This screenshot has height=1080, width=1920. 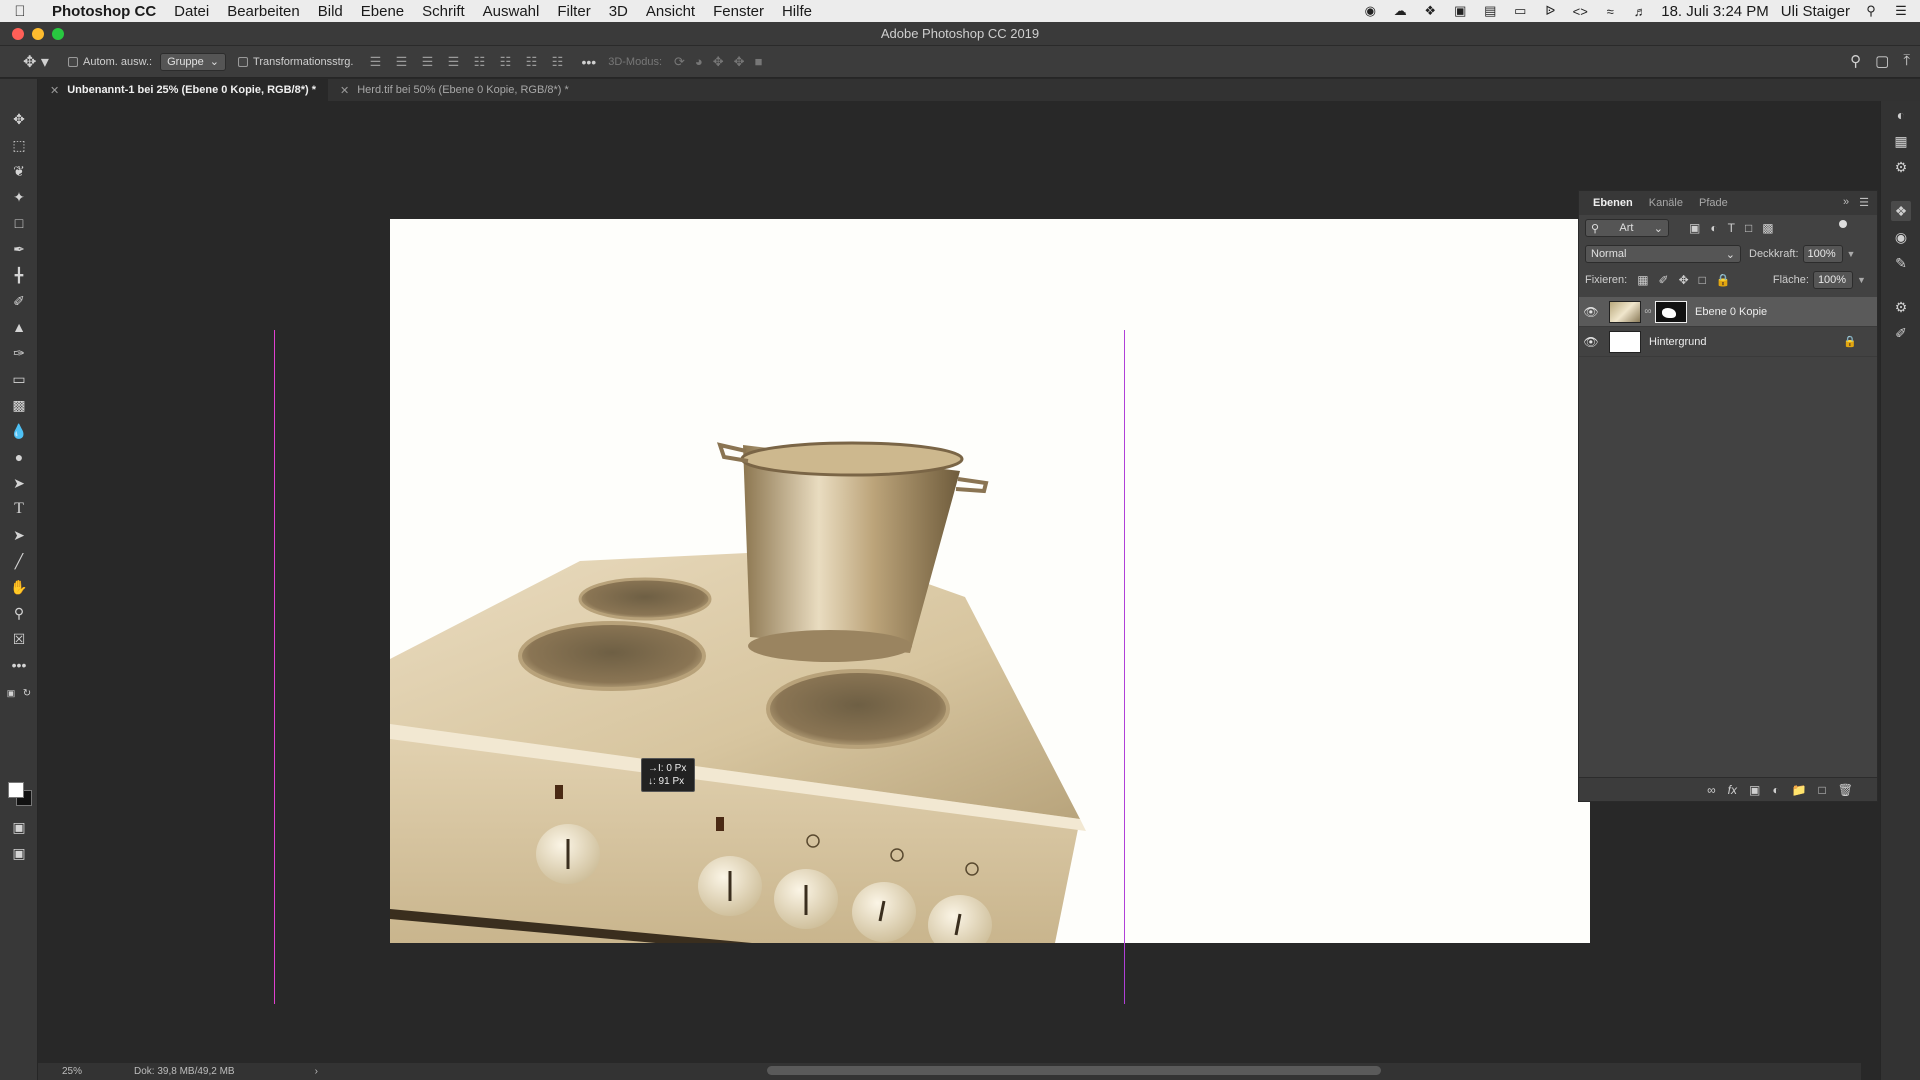 I want to click on record-icon: ◉, so click(x=1370, y=10).